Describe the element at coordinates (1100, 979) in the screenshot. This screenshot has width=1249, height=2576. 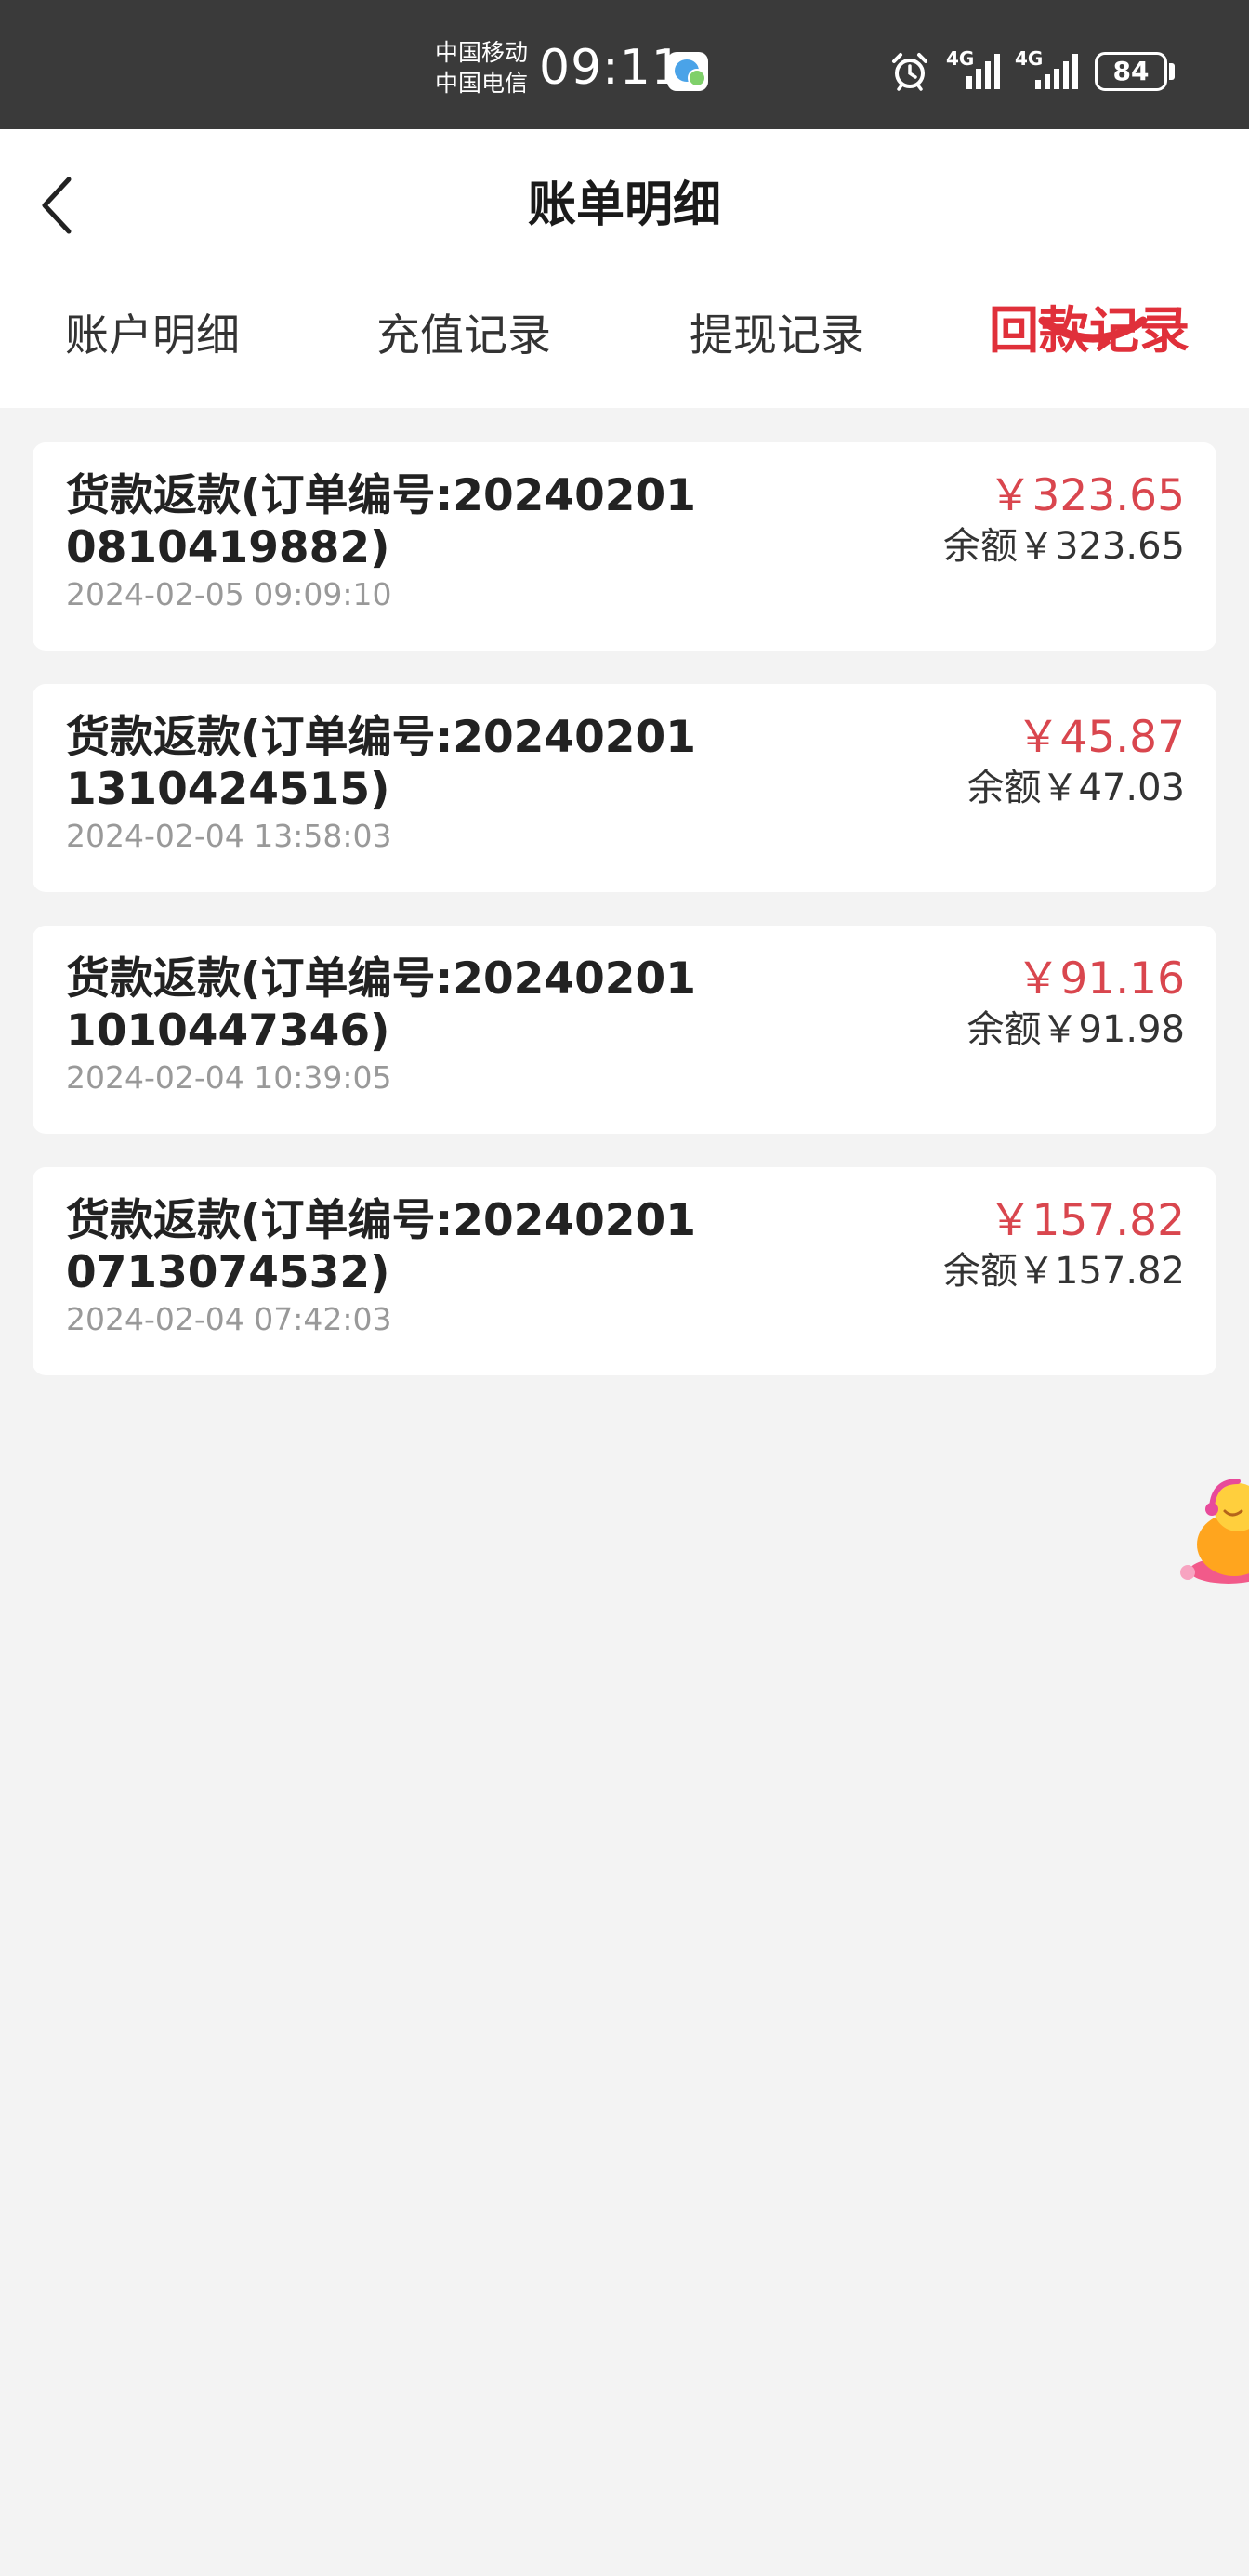
I see `record-amount: ￥91.16` at that location.